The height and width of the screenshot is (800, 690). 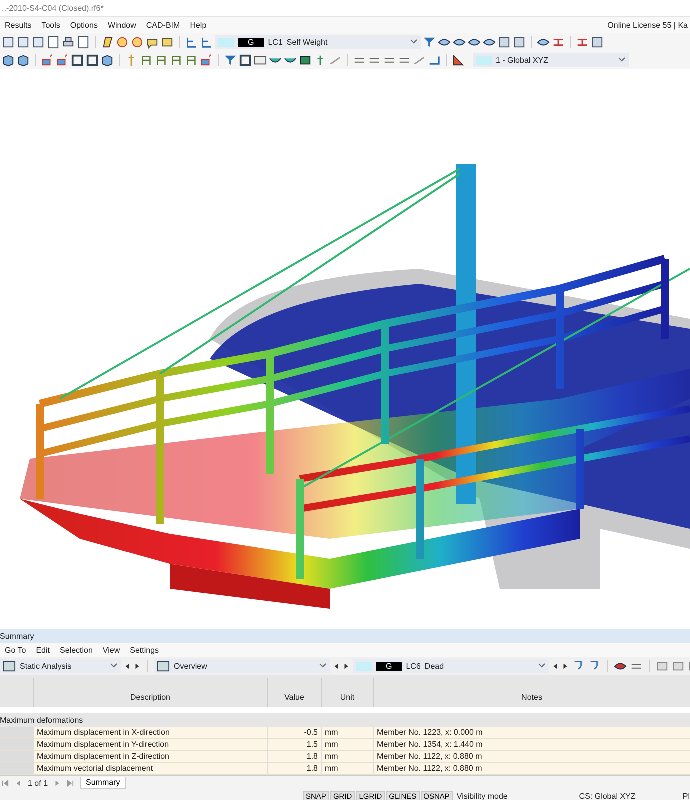 I want to click on analysis-label: Static Analysis, so click(x=46, y=666).